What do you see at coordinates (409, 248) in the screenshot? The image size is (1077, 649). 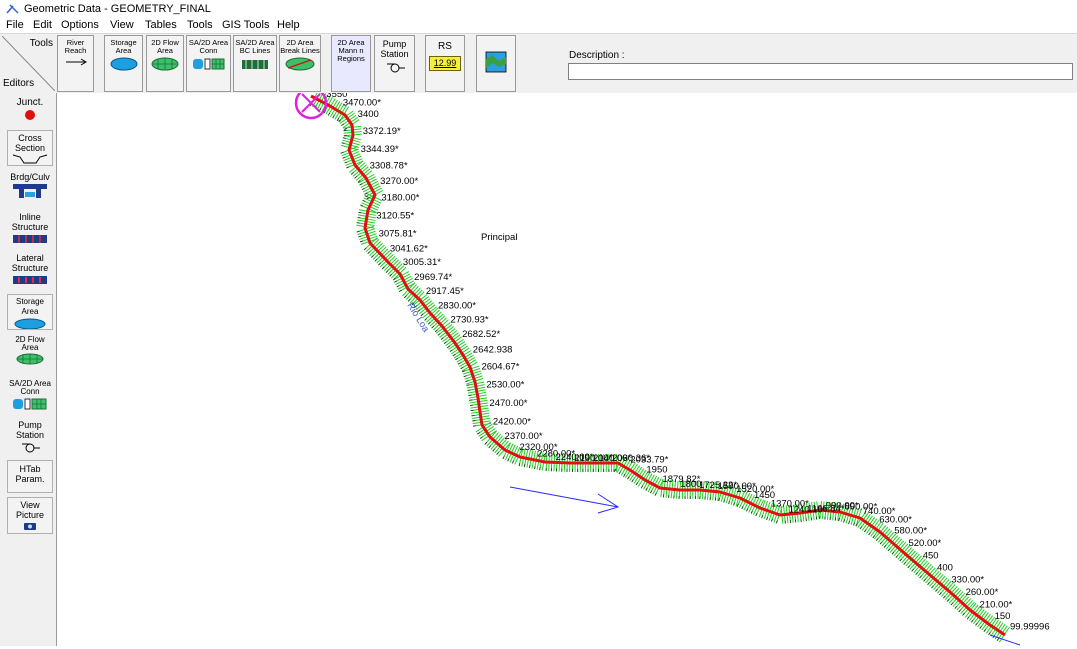 I see `cross-section-label: 3041.62*` at bounding box center [409, 248].